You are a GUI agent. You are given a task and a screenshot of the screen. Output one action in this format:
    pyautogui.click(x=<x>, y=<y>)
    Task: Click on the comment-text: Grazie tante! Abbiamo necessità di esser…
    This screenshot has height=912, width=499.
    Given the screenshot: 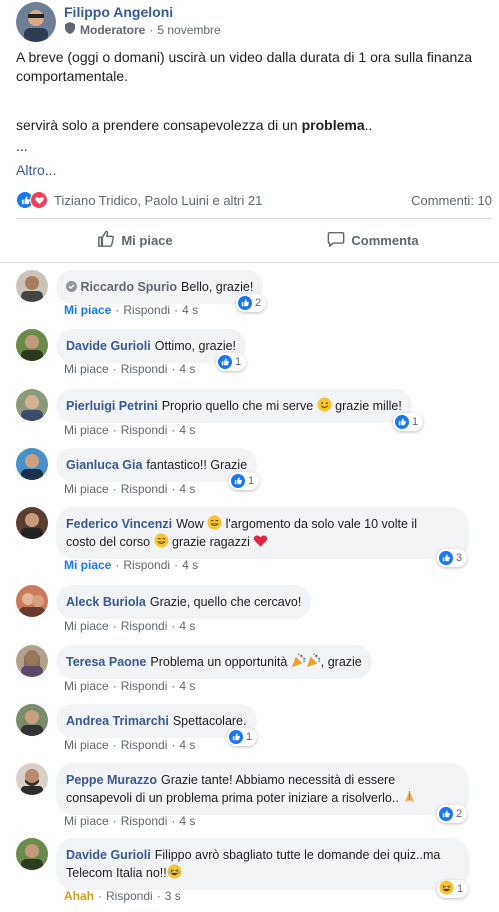 What is the action you would take?
    pyautogui.click(x=278, y=780)
    